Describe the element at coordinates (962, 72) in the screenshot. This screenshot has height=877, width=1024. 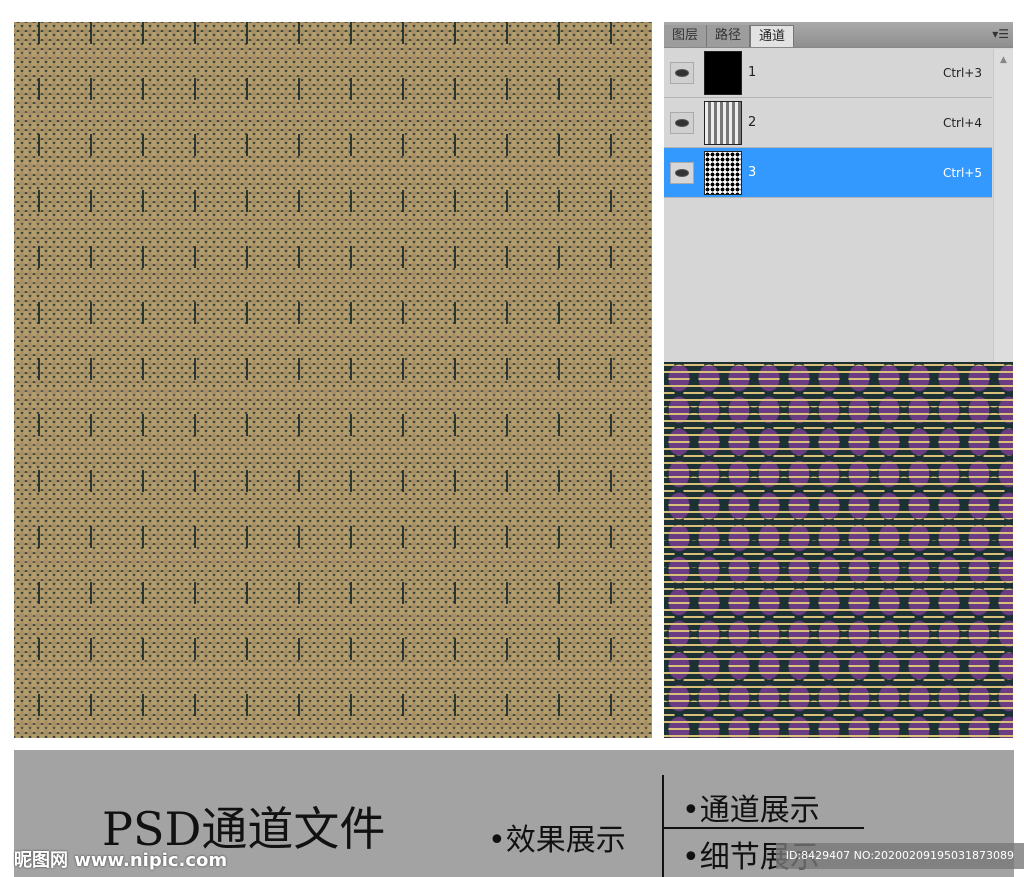
I see `channel-shortcut: Ctrl+3` at that location.